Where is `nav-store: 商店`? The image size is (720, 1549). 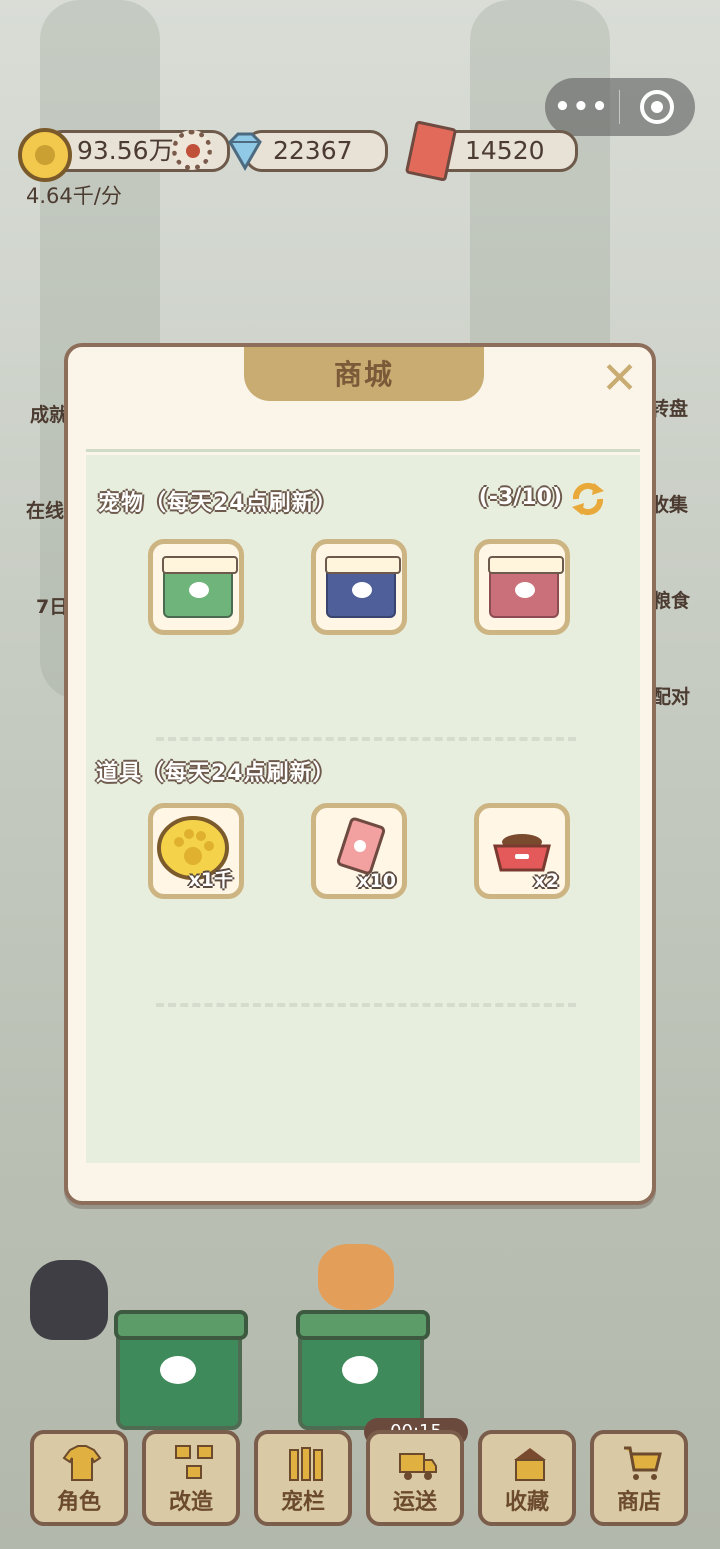 nav-store: 商店 is located at coordinates (639, 1478).